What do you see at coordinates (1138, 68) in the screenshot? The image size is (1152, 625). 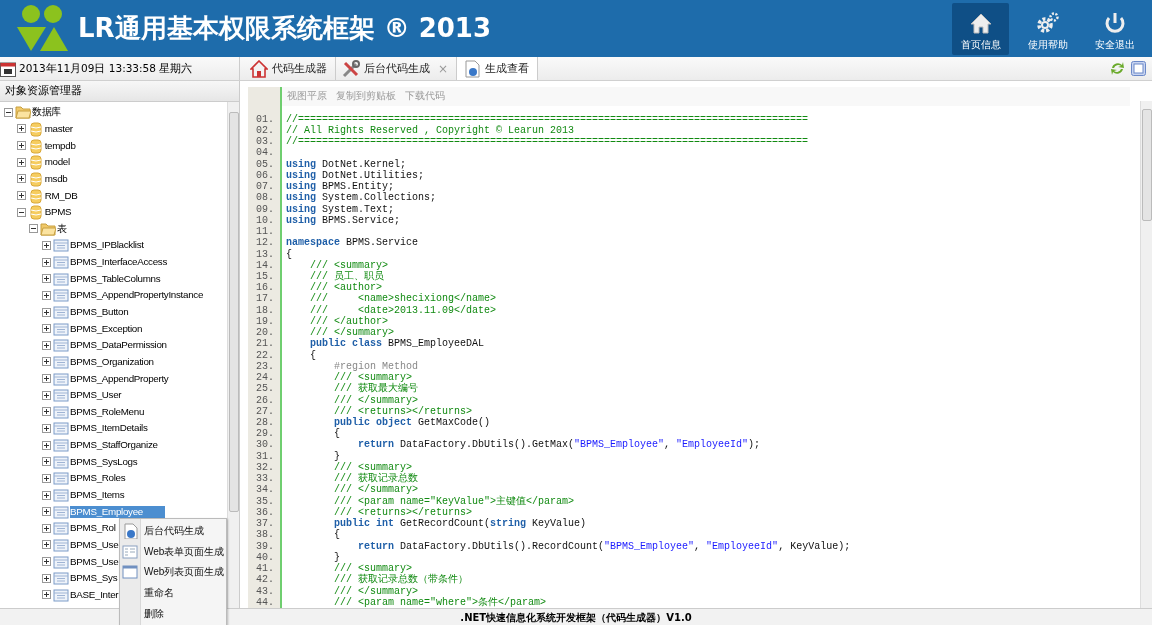 I see `fullscreen-icon` at bounding box center [1138, 68].